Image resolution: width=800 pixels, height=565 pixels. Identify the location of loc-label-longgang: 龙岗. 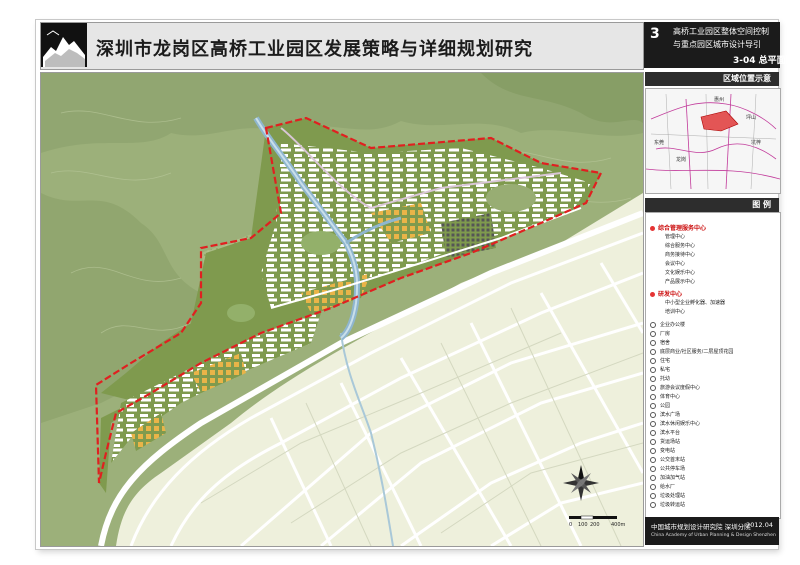
(681, 159).